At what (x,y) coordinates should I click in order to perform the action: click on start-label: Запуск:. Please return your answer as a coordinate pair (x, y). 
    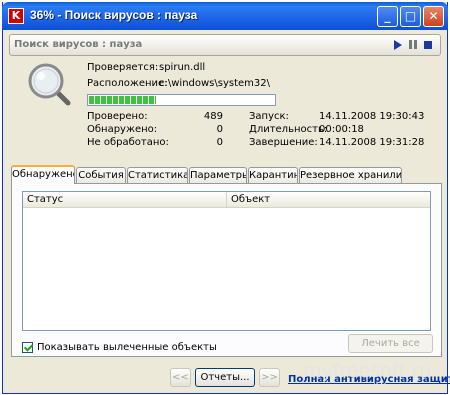
    Looking at the image, I should click on (269, 116).